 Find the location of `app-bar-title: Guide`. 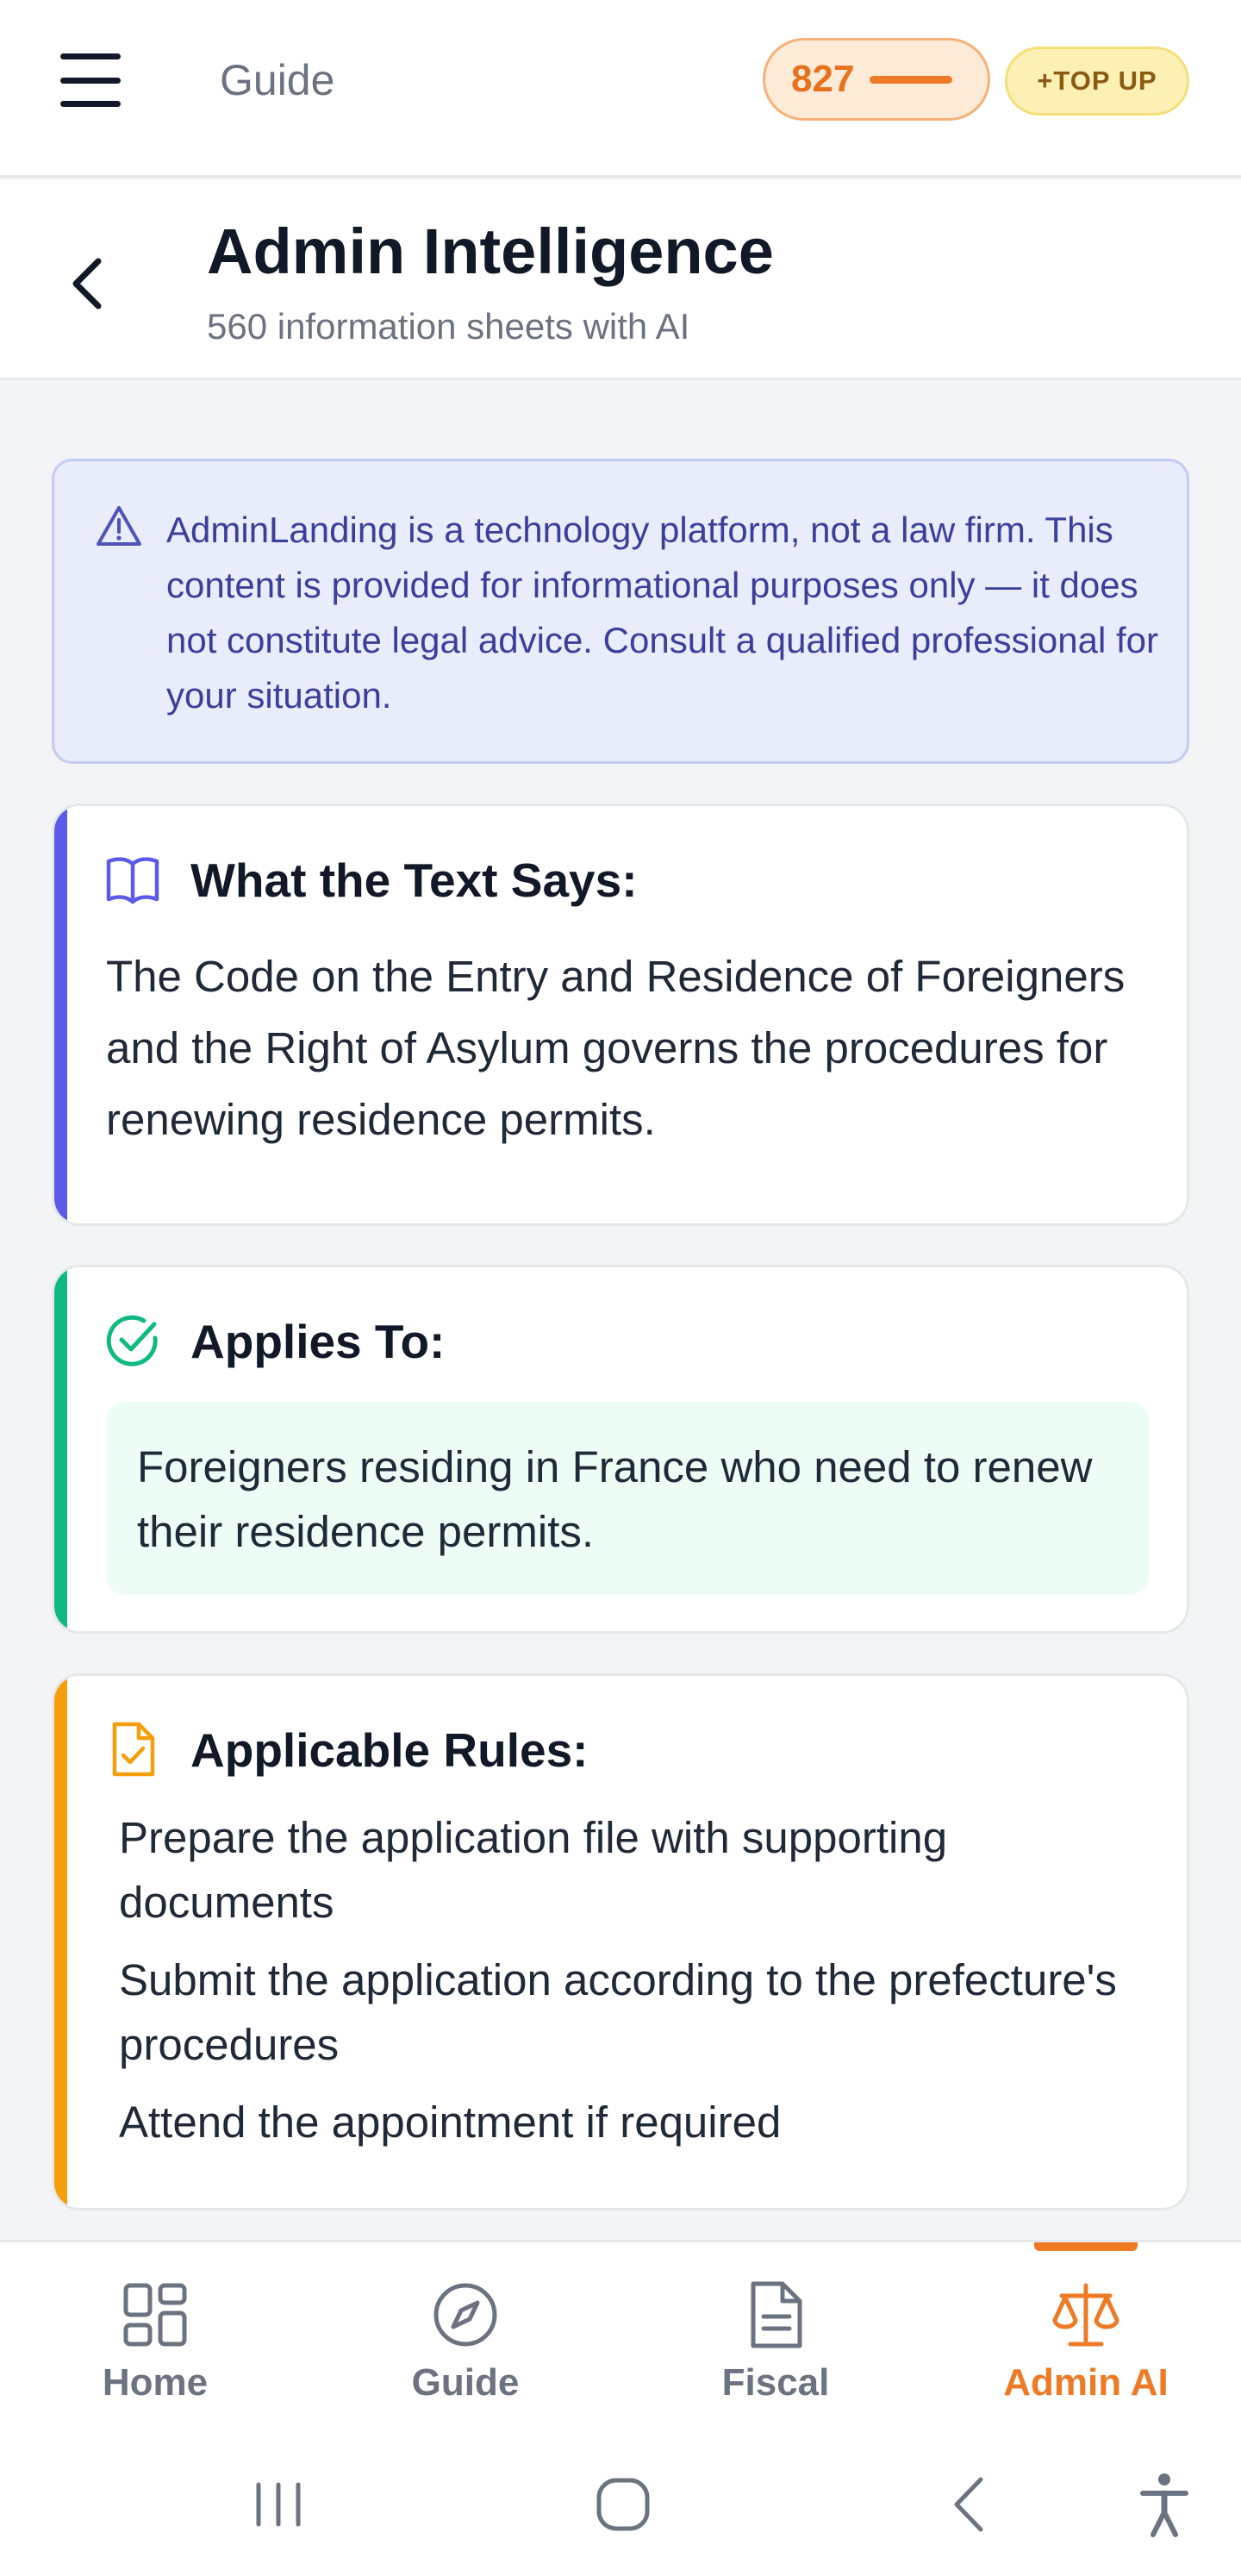

app-bar-title: Guide is located at coordinates (277, 80).